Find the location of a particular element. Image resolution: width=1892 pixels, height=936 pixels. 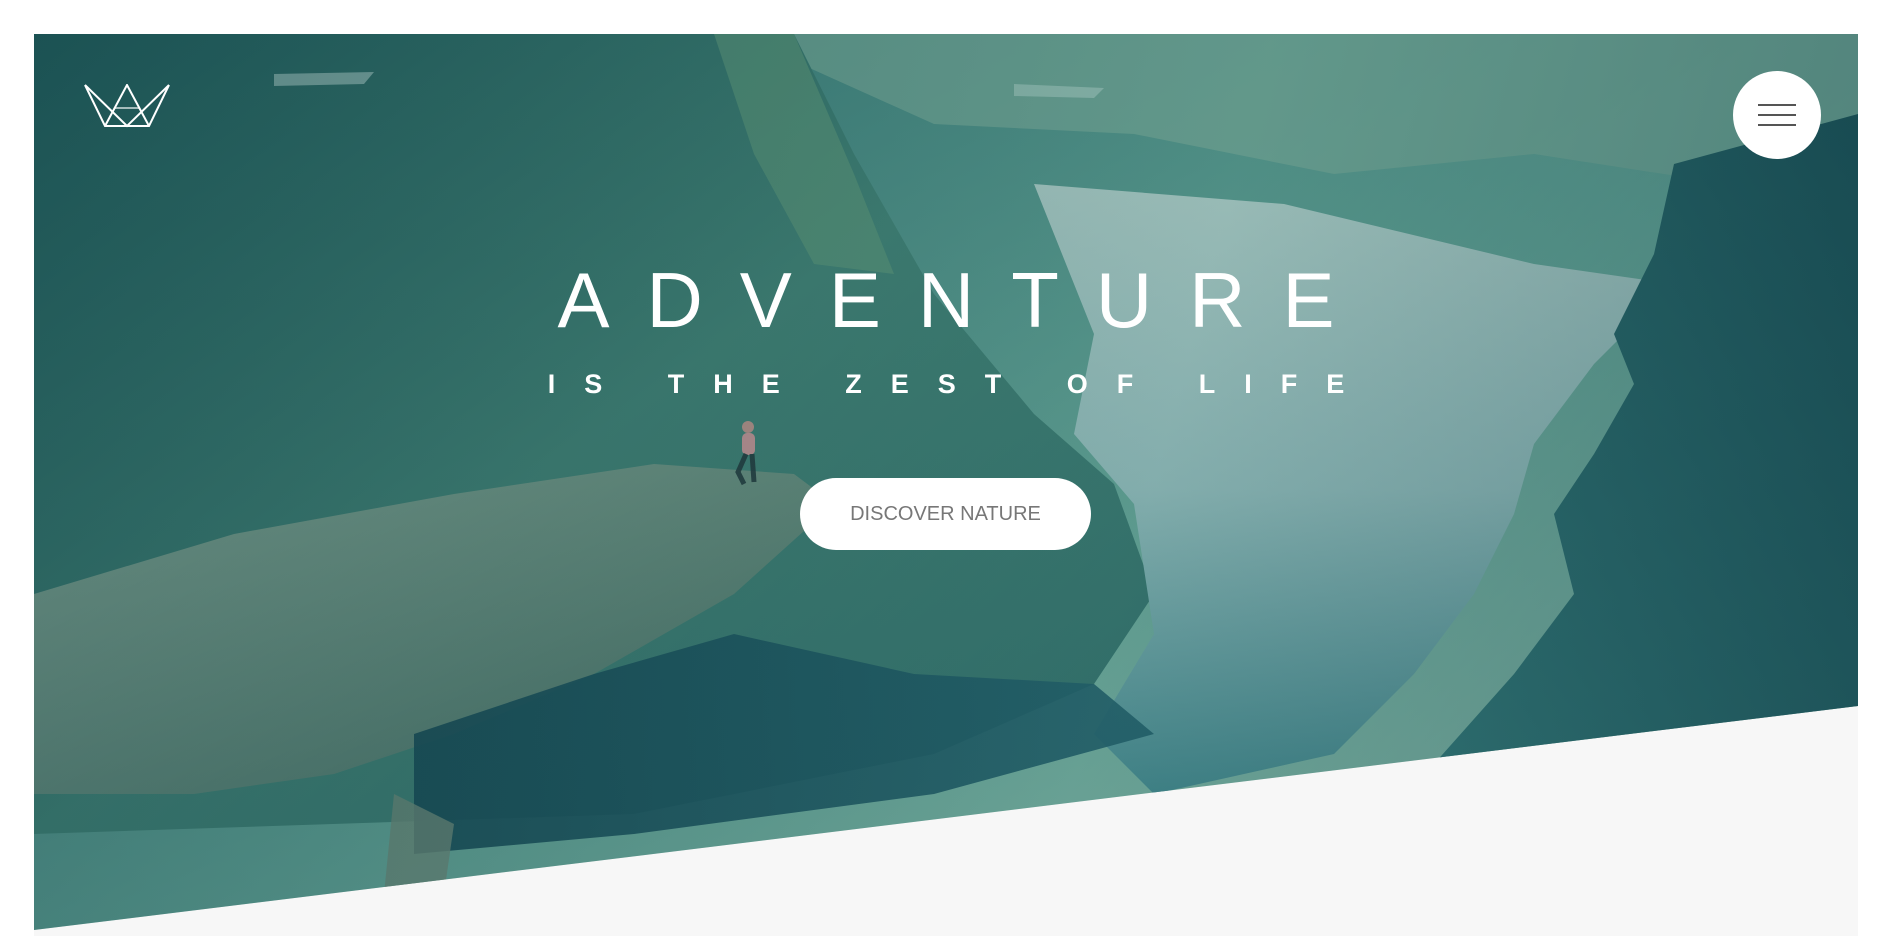

crown-icon is located at coordinates (127, 105).